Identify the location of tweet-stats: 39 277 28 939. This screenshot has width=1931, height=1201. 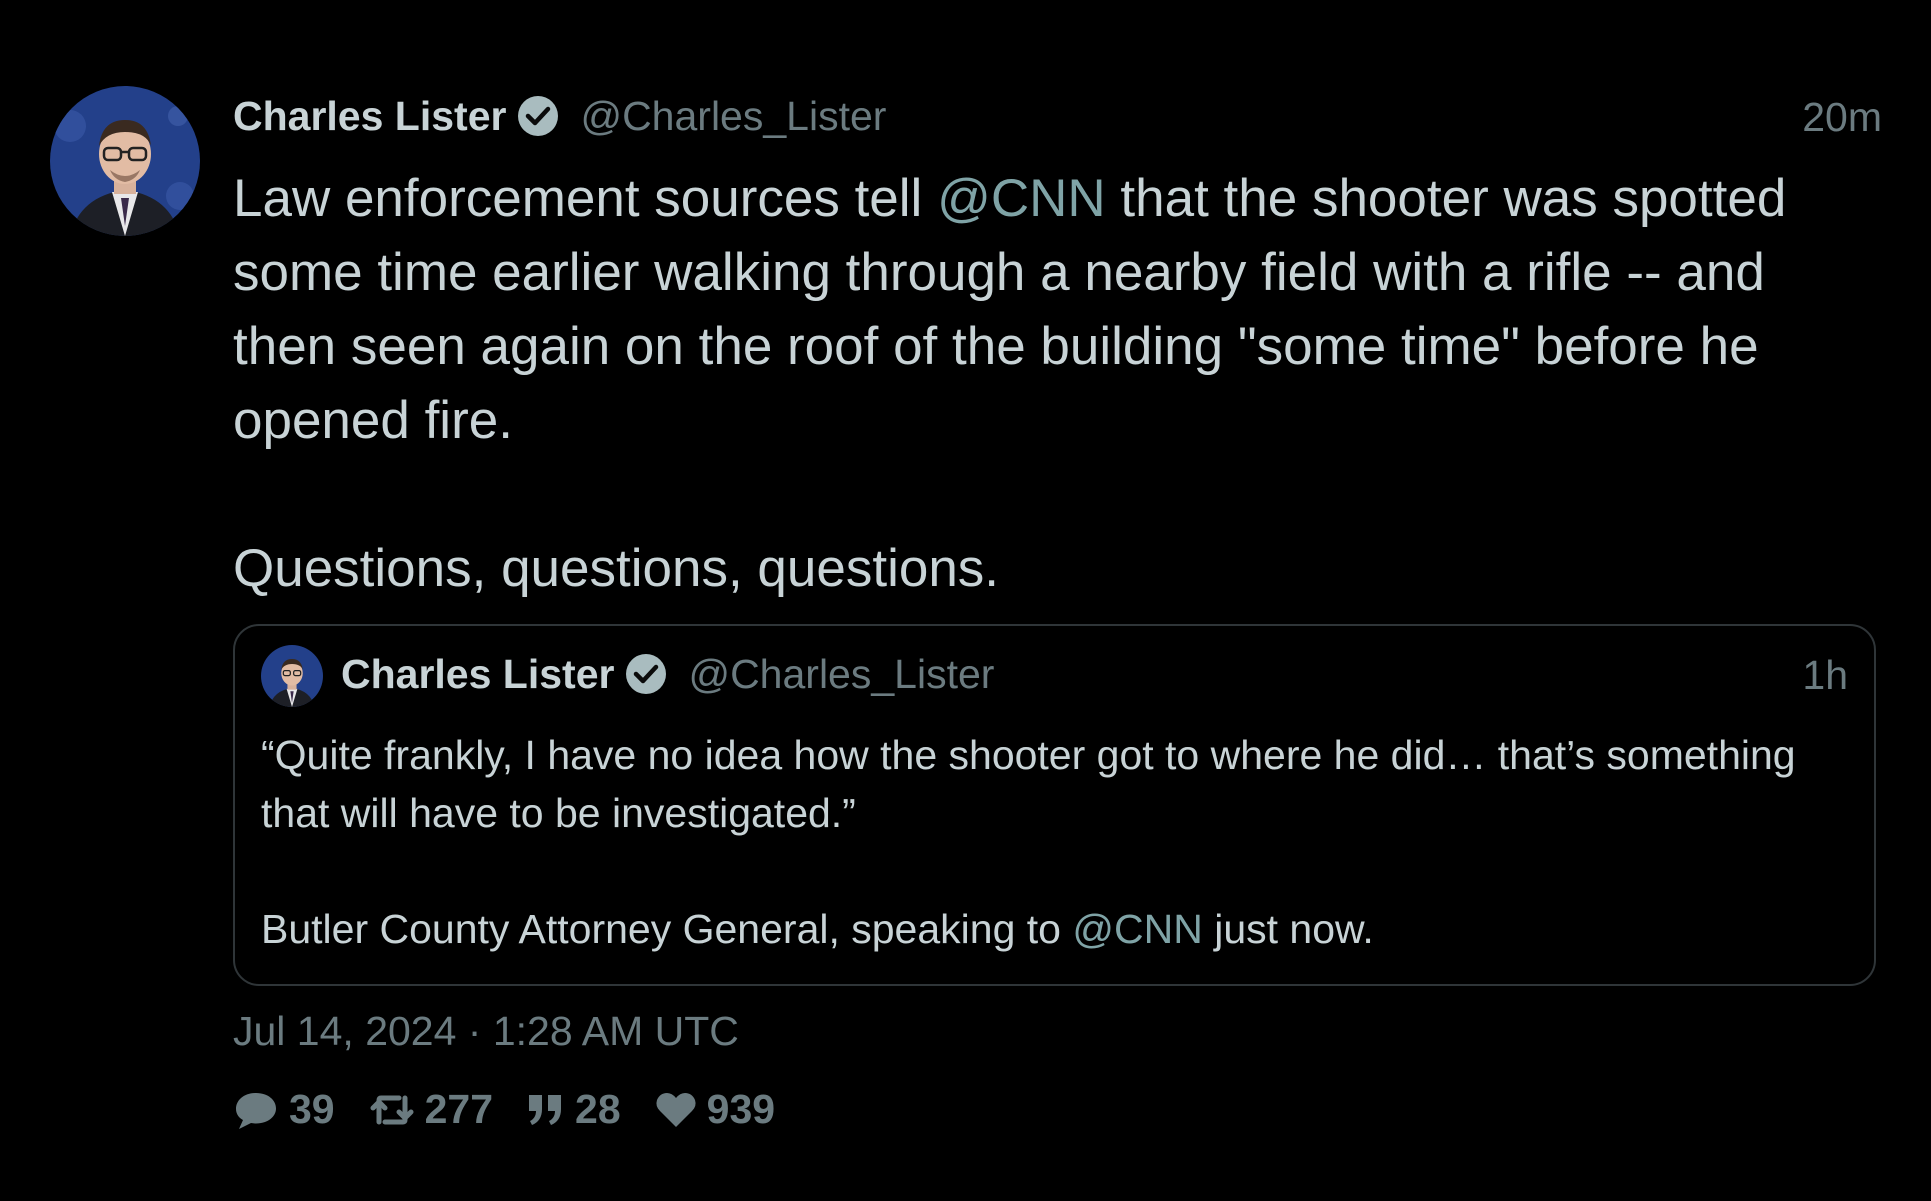
(521, 1109).